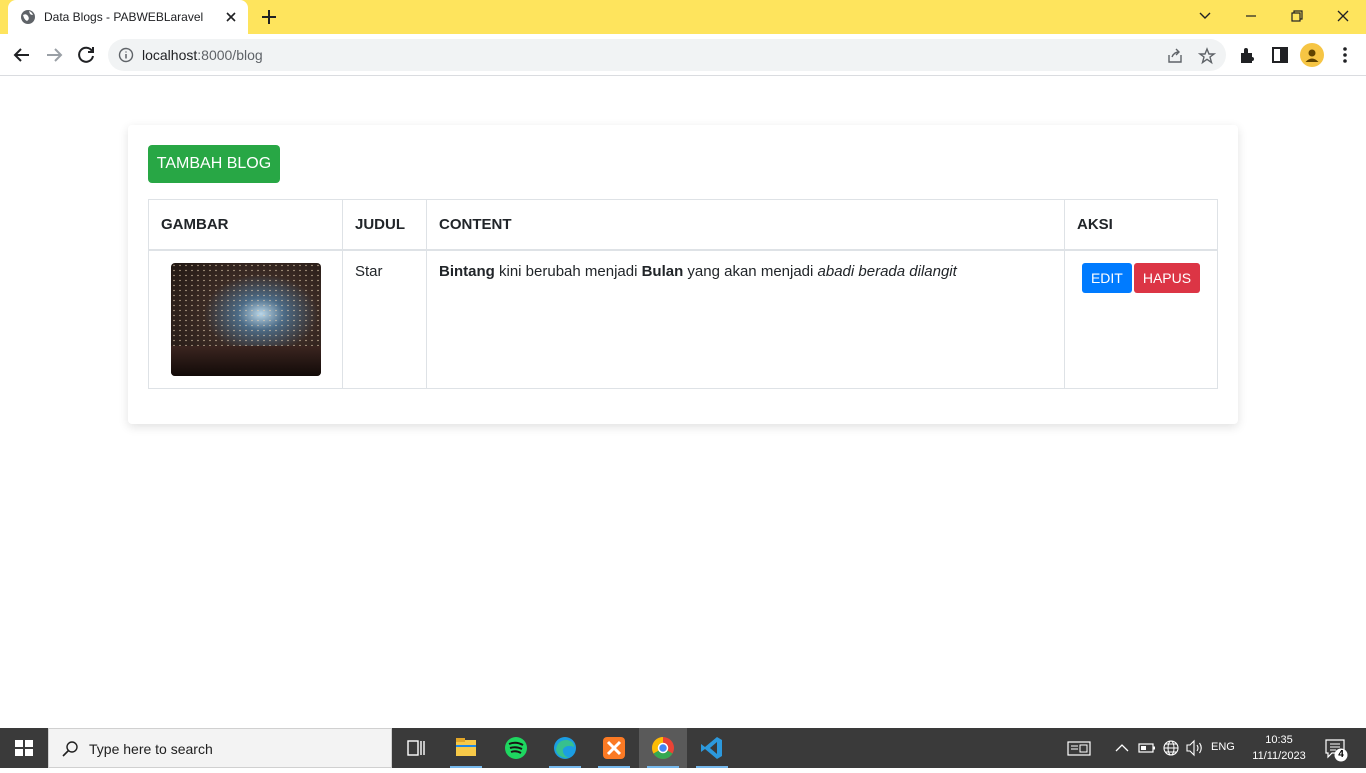 The height and width of the screenshot is (773, 1366). Describe the element at coordinates (269, 17) in the screenshot. I see `new-tab-icon` at that location.